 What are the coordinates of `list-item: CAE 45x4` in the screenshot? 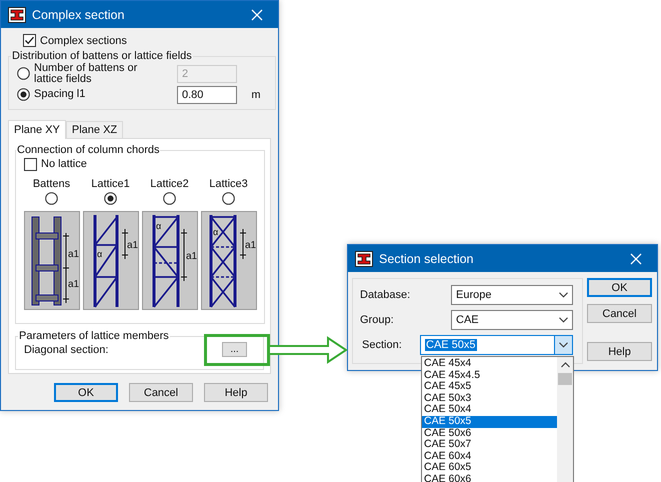 It's located at (489, 364).